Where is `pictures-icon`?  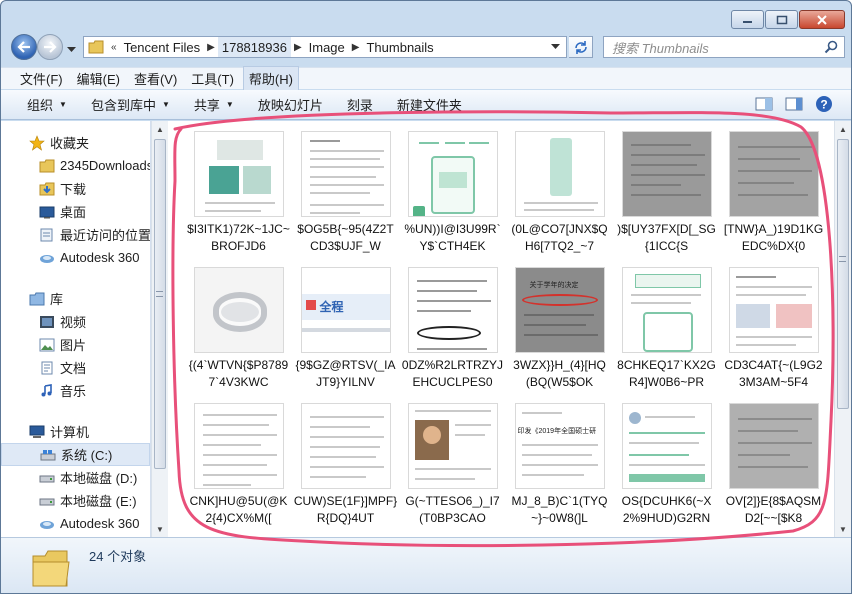
pictures-icon is located at coordinates (47, 345).